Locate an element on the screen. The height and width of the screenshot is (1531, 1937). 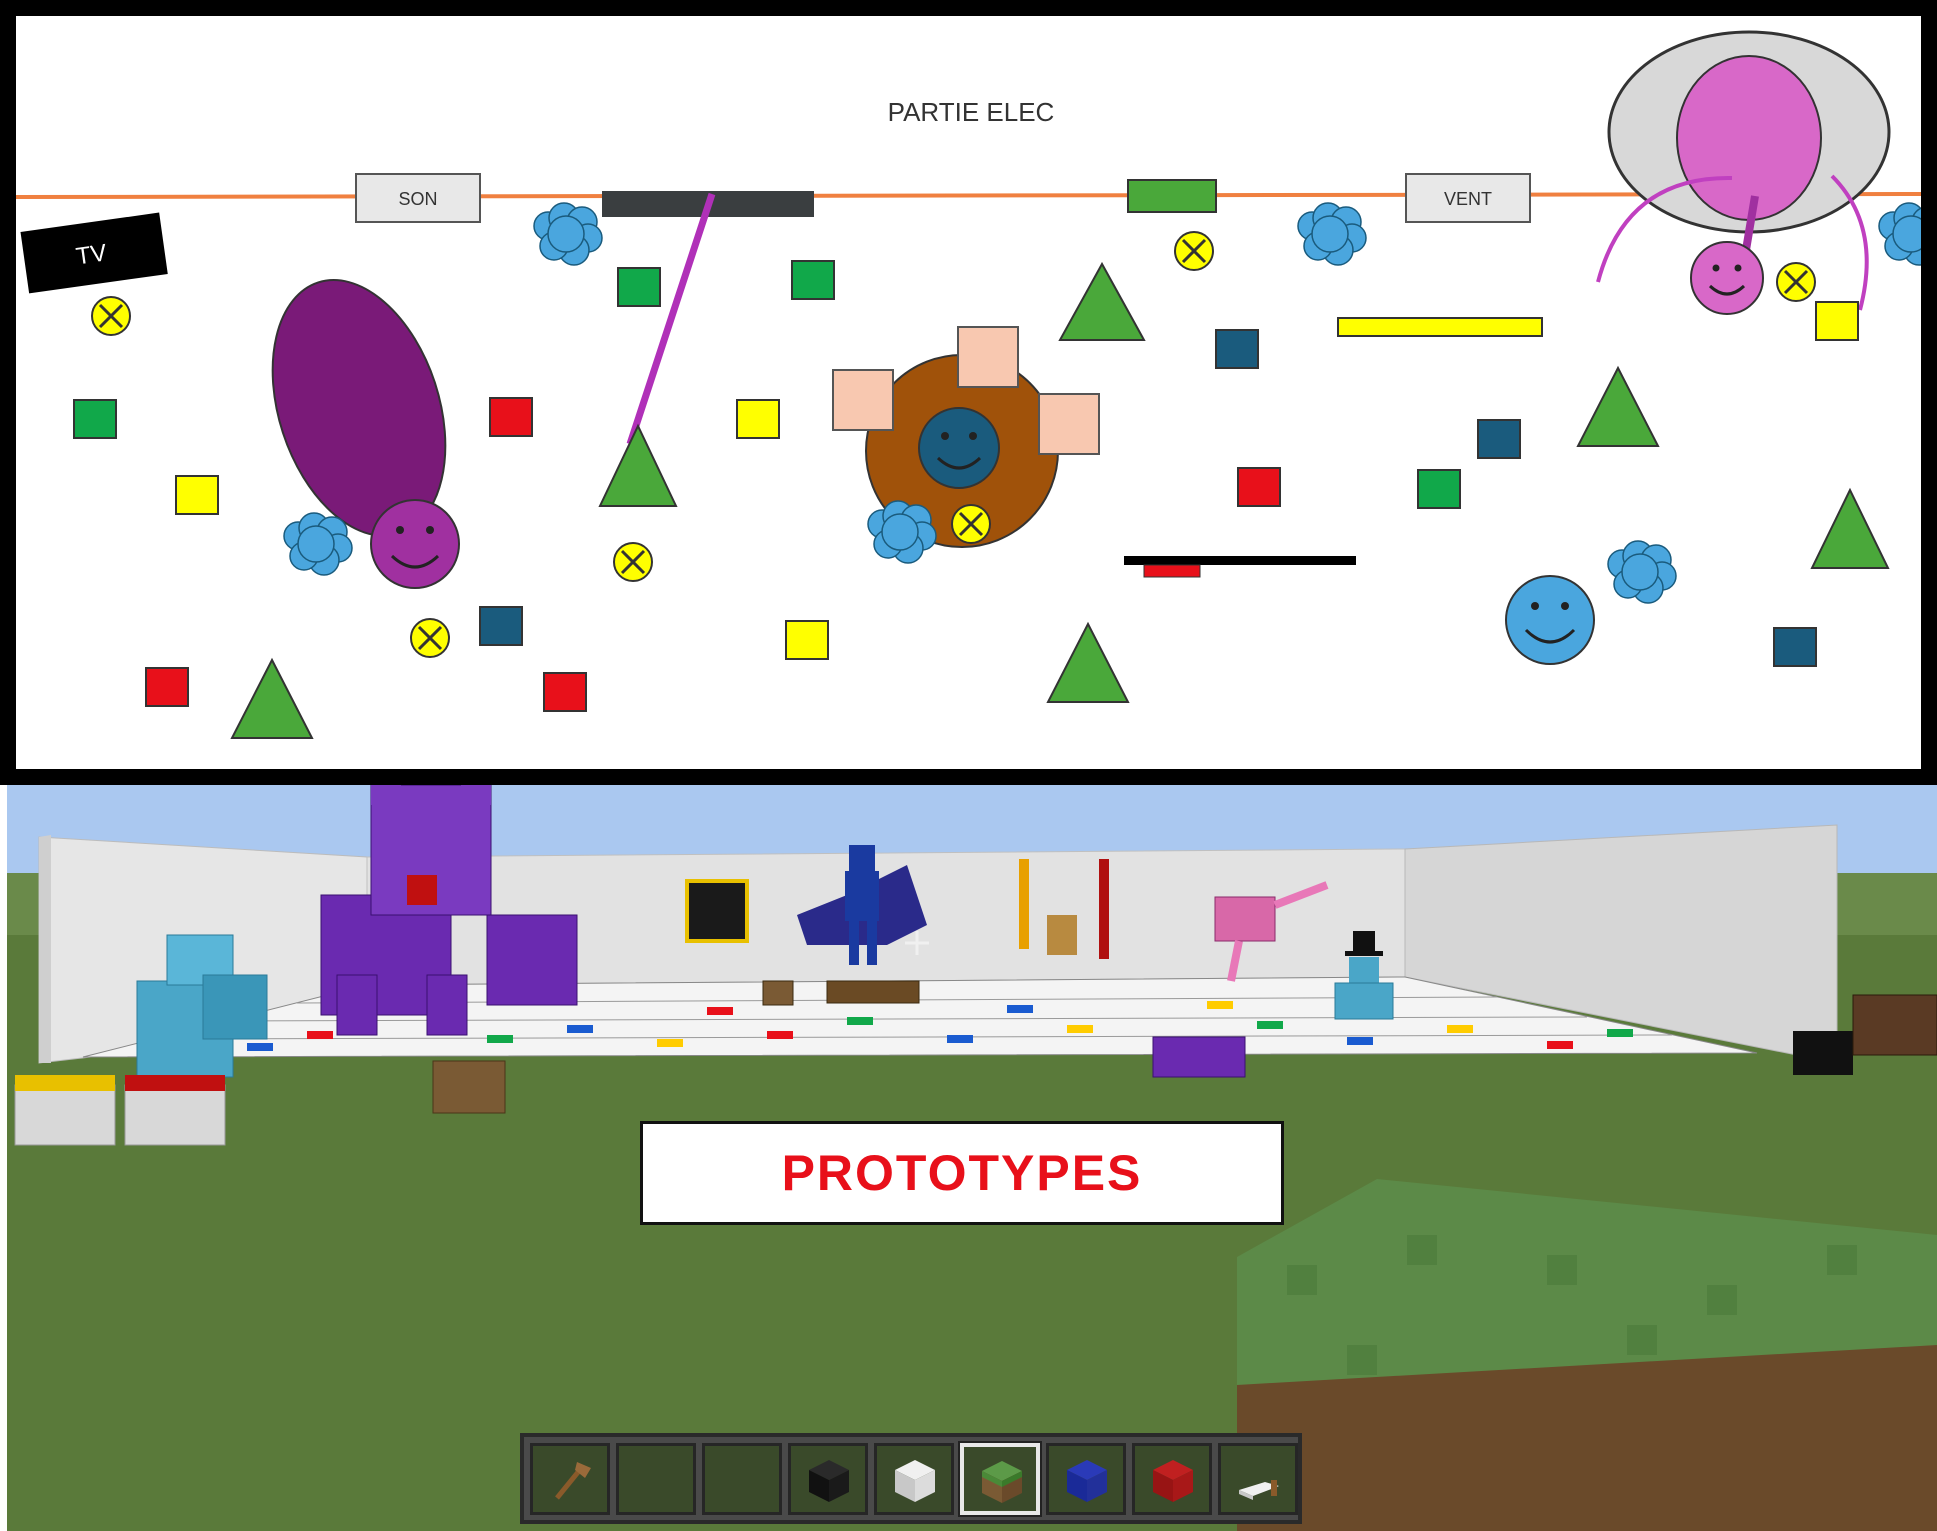
red-block-icon is located at coordinates (1173, 1481).